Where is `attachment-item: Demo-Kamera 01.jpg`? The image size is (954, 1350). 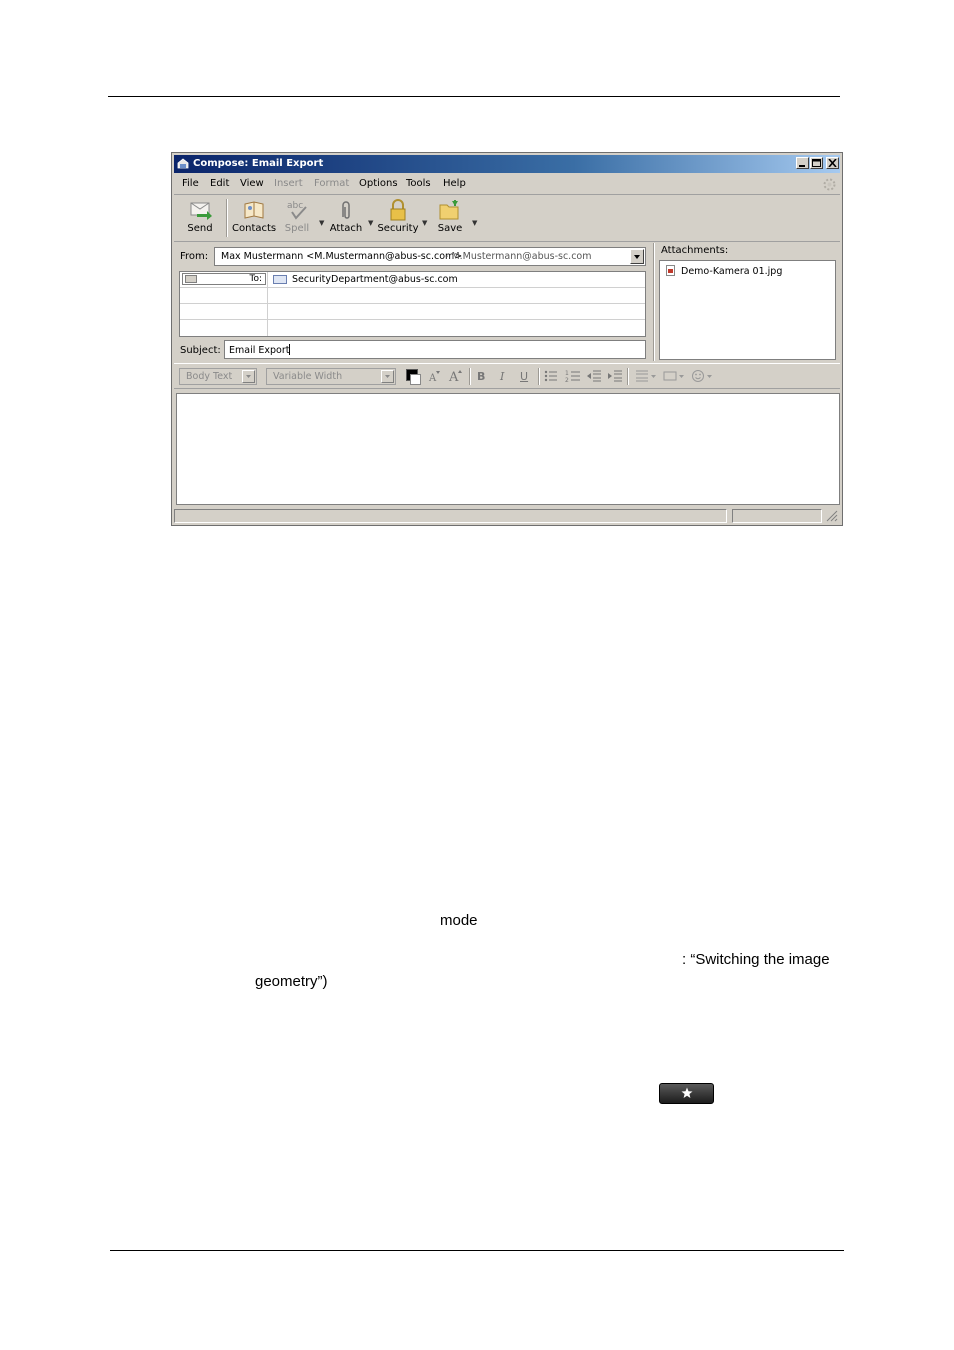
attachment-item: Demo-Kamera 01.jpg is located at coordinates (724, 271).